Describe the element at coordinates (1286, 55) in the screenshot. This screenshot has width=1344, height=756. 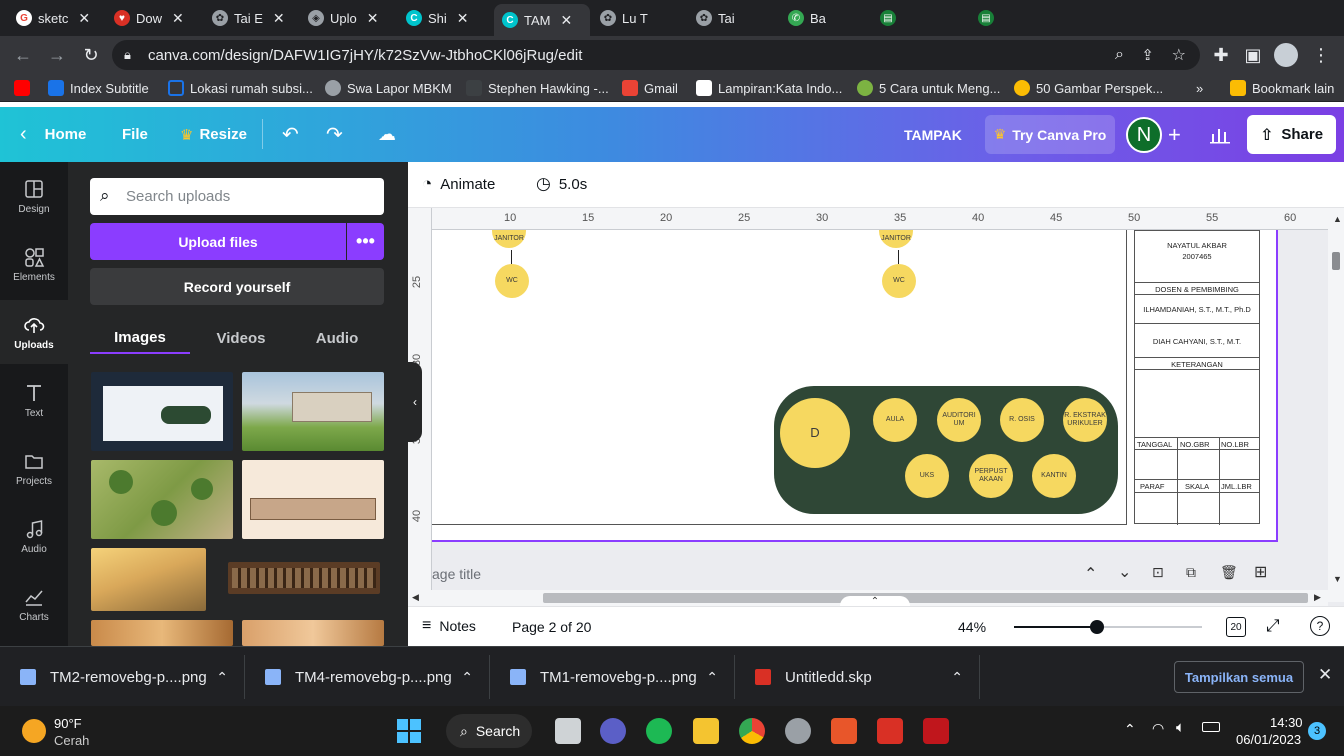
I see `profile-avatar` at that location.